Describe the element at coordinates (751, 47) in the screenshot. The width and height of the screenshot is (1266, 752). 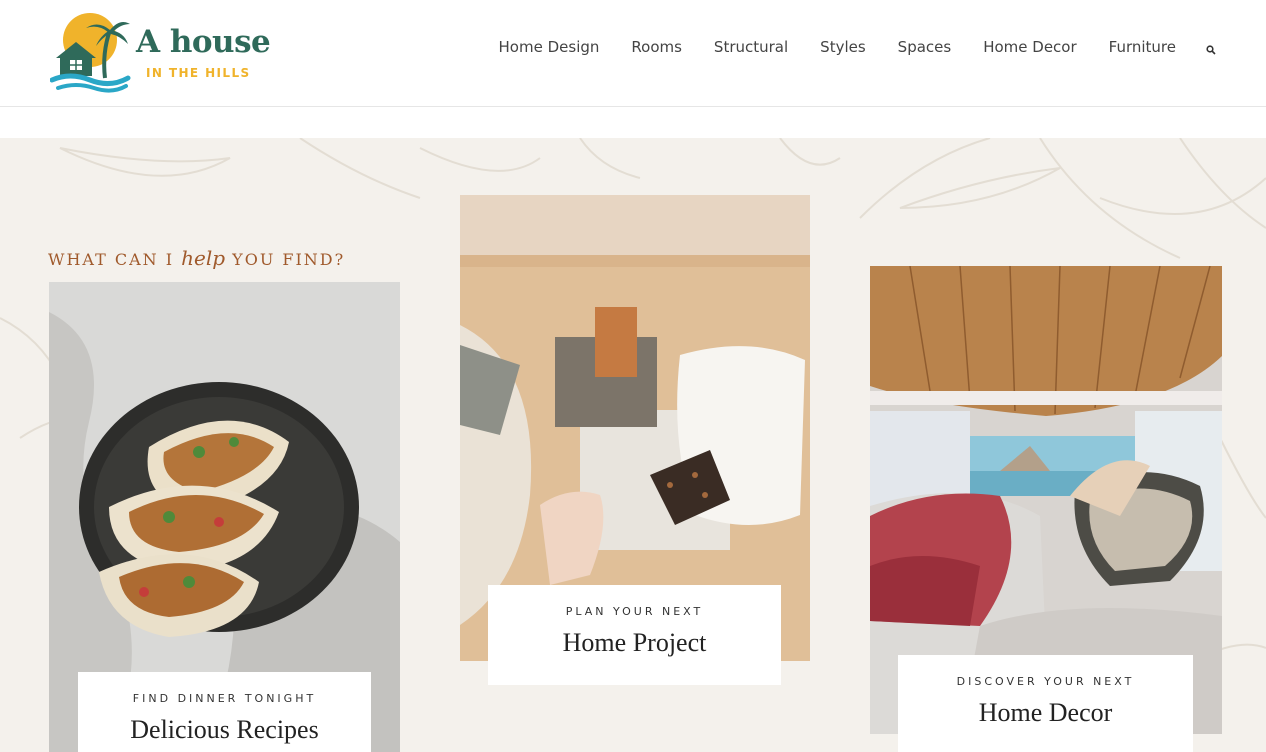
I see `nav-item-structural: Structural` at that location.